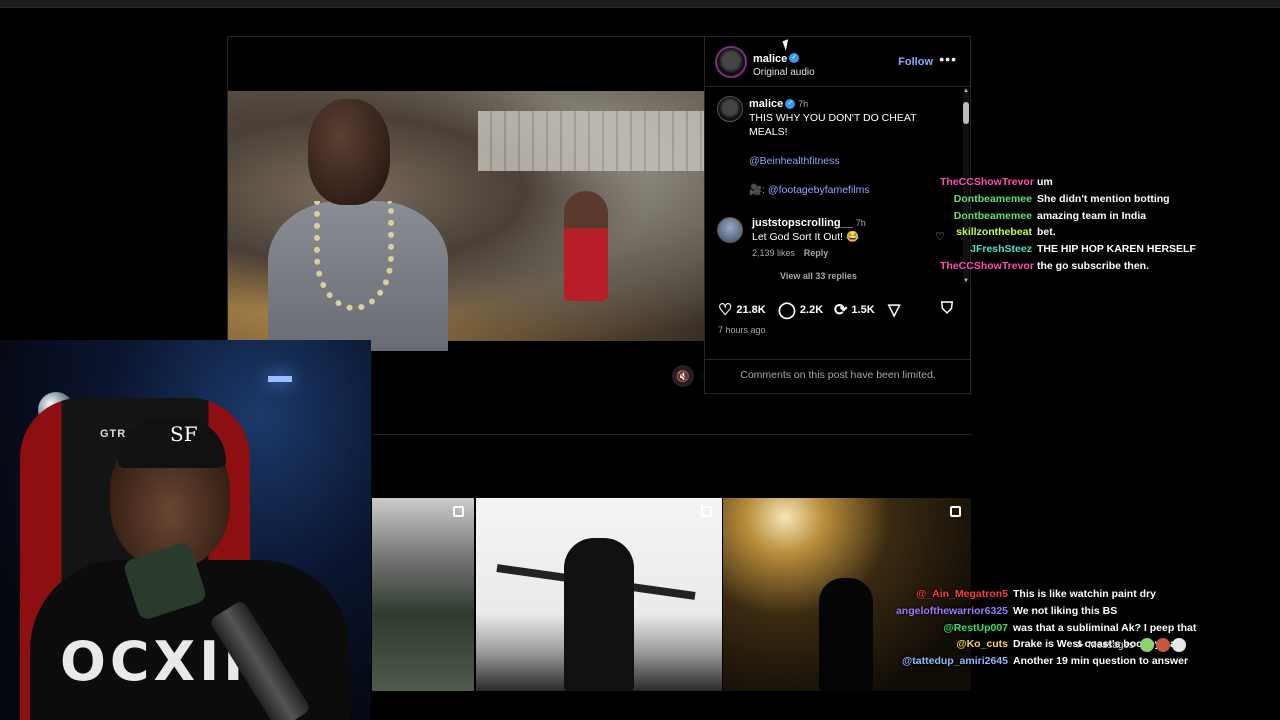  What do you see at coordinates (1111, 645) in the screenshot?
I see `messages-label: Messages` at bounding box center [1111, 645].